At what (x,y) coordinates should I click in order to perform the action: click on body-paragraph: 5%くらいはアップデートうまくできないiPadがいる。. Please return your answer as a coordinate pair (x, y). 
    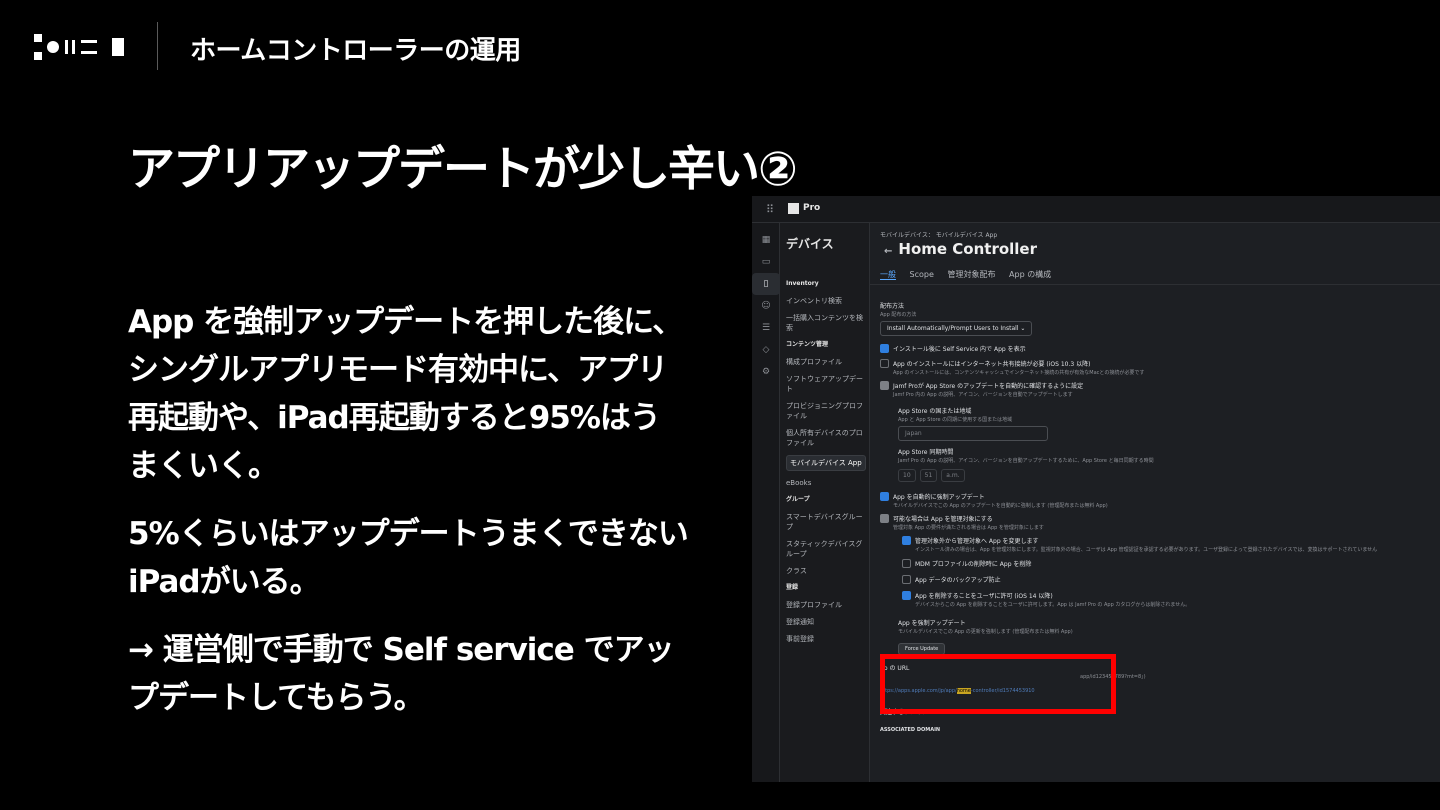
    Looking at the image, I should click on (408, 558).